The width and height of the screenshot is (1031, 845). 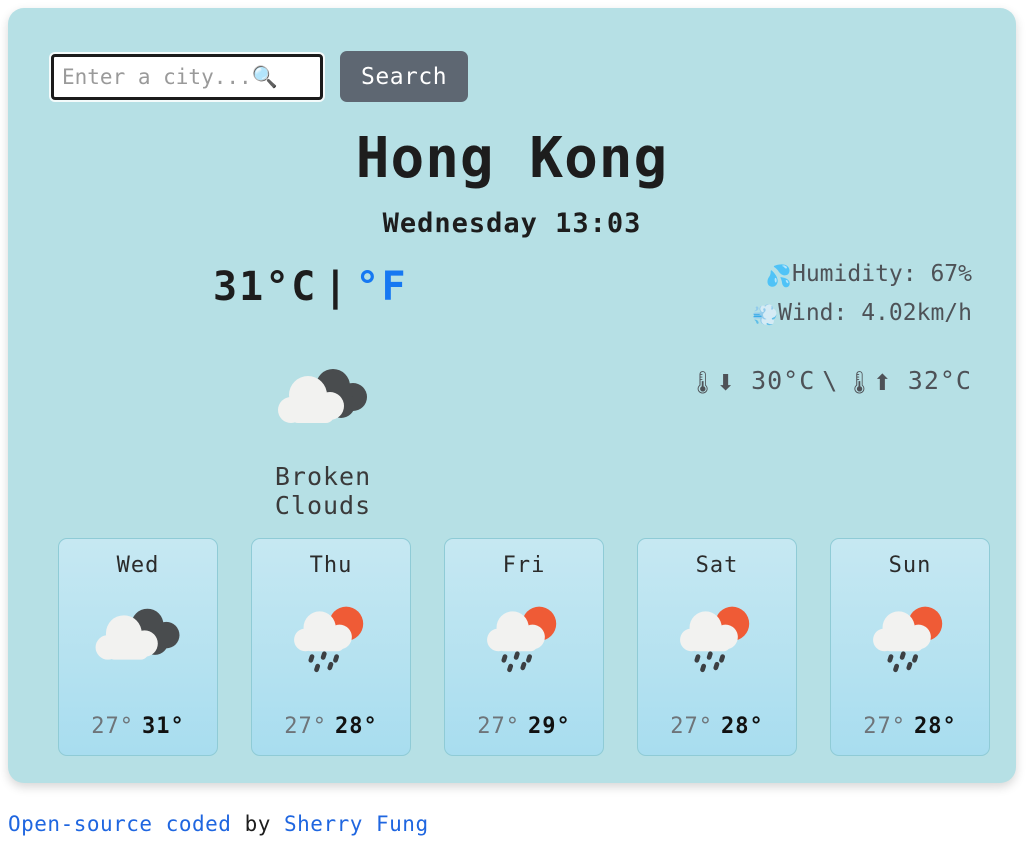 I want to click on forecast-card: Thu 27° 28°, so click(x=331, y=647).